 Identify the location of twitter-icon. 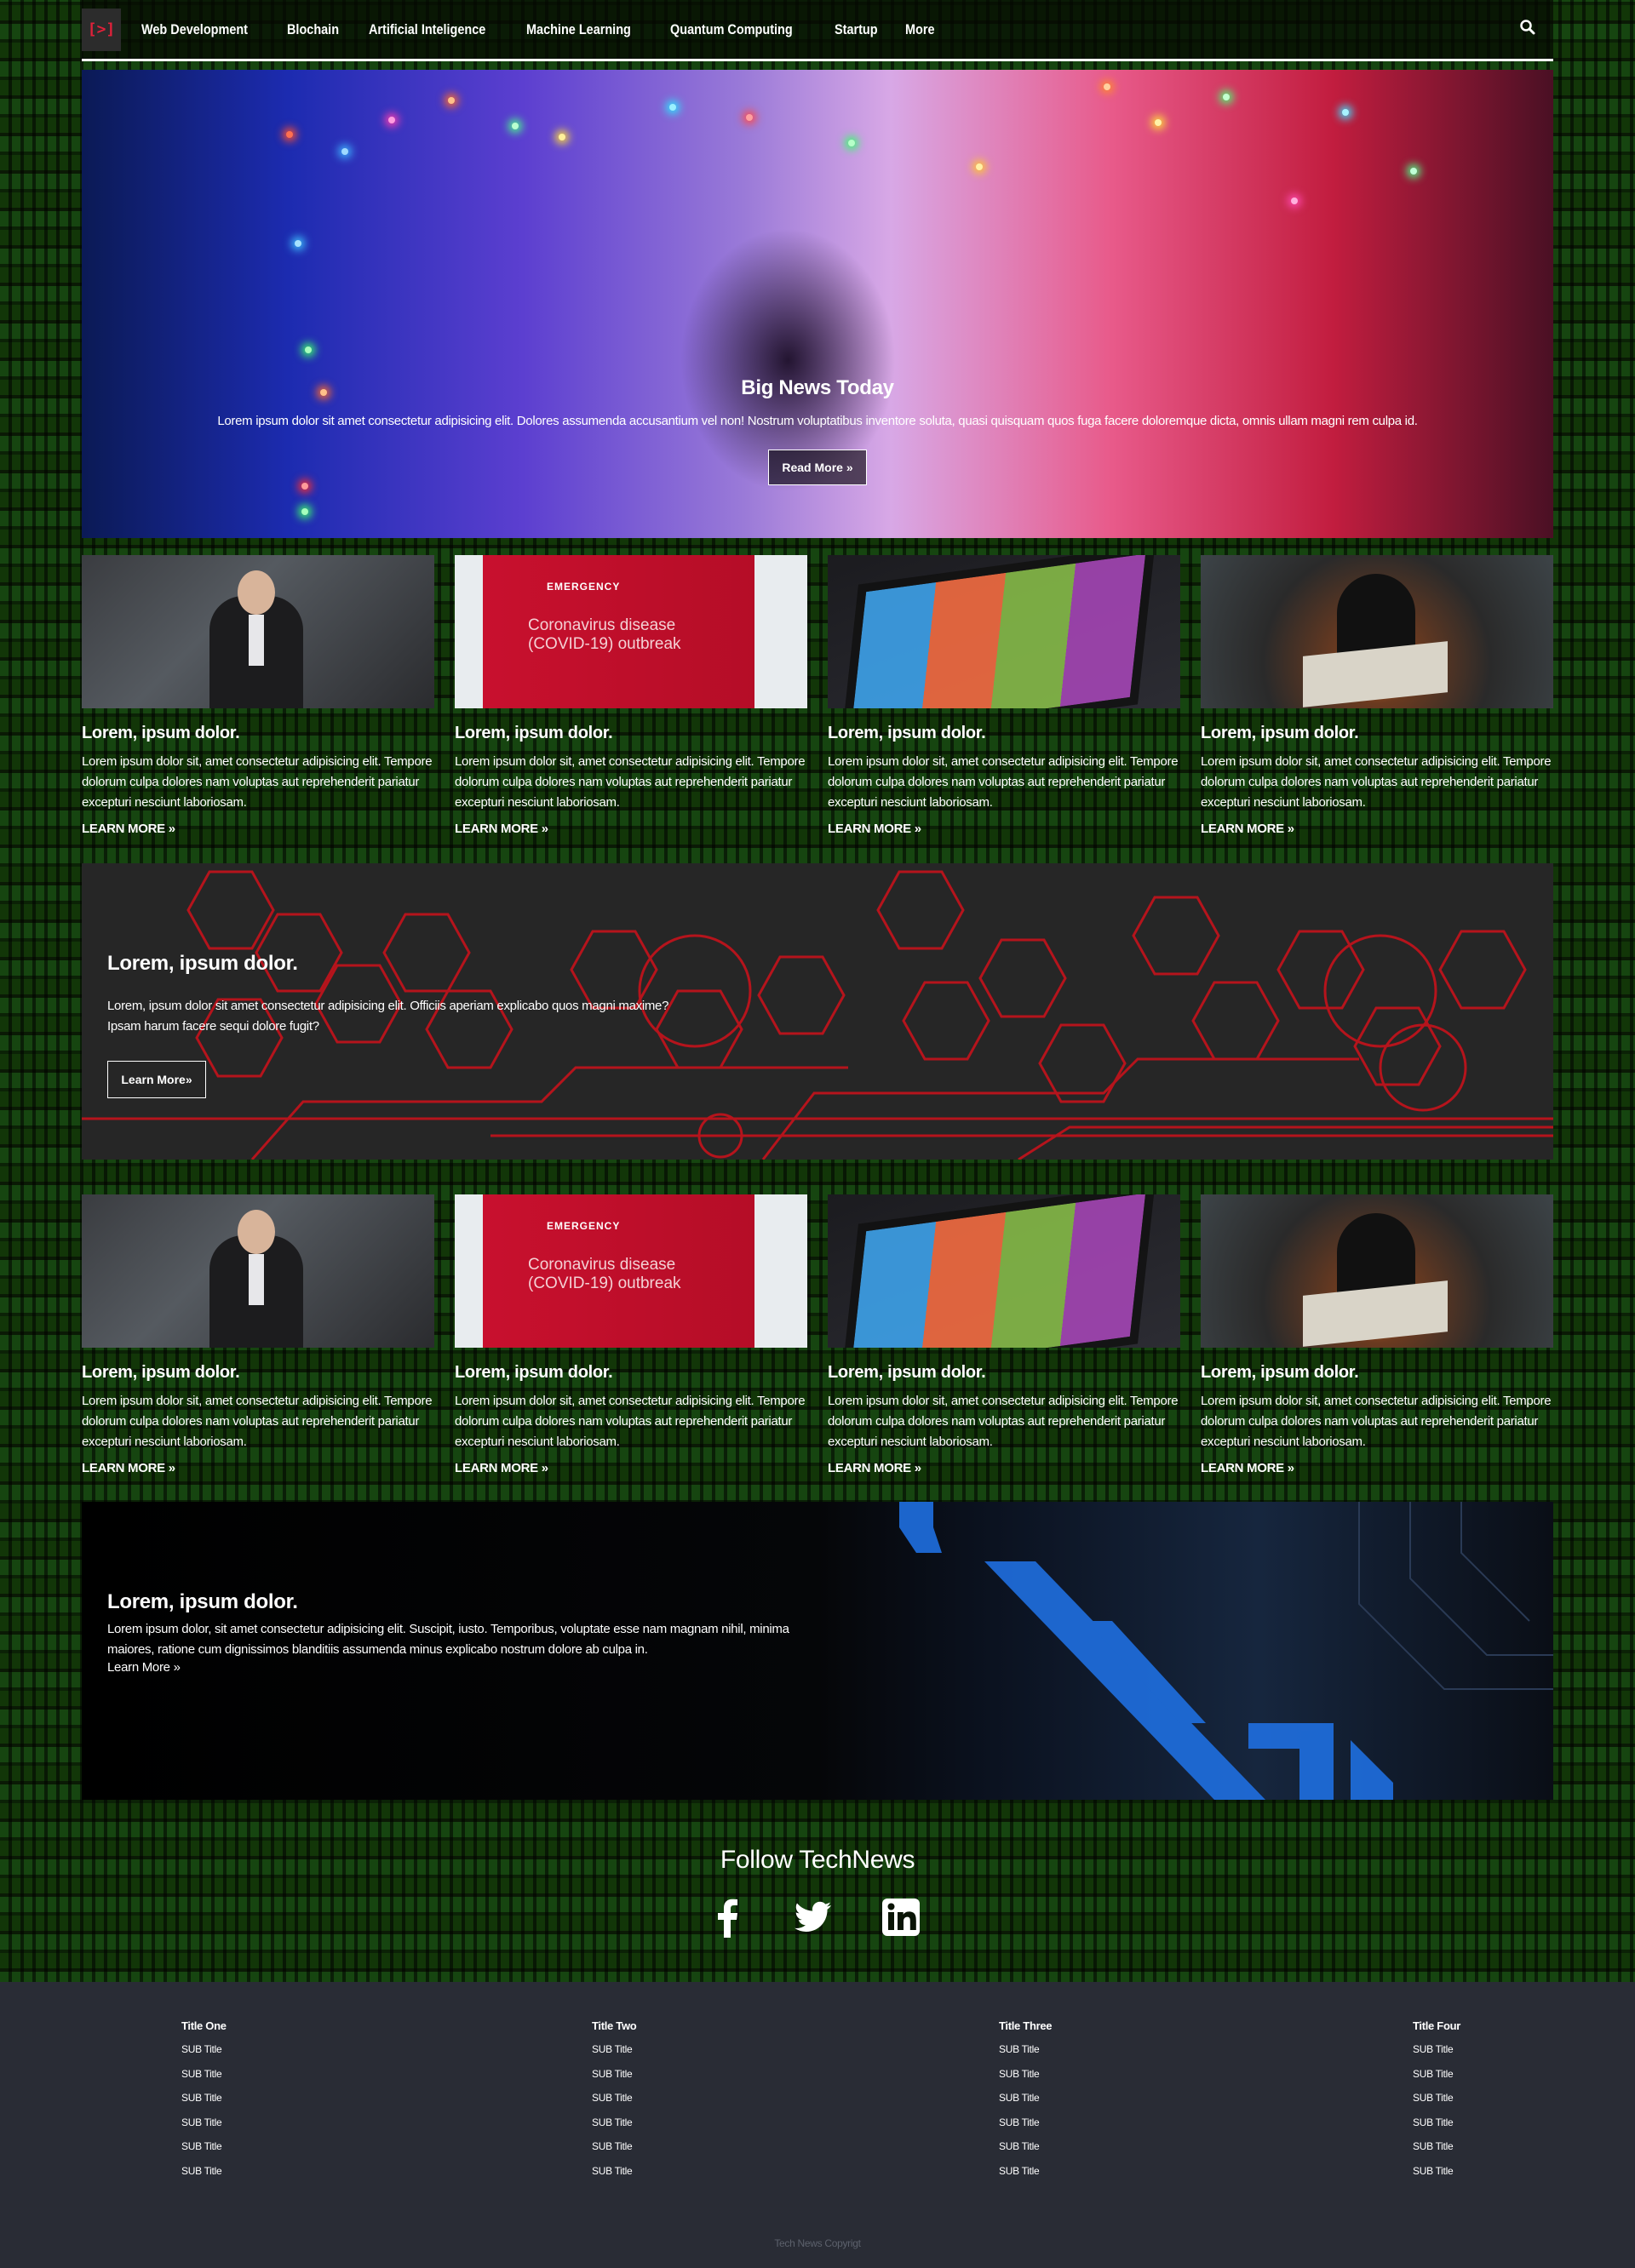
(812, 1917).